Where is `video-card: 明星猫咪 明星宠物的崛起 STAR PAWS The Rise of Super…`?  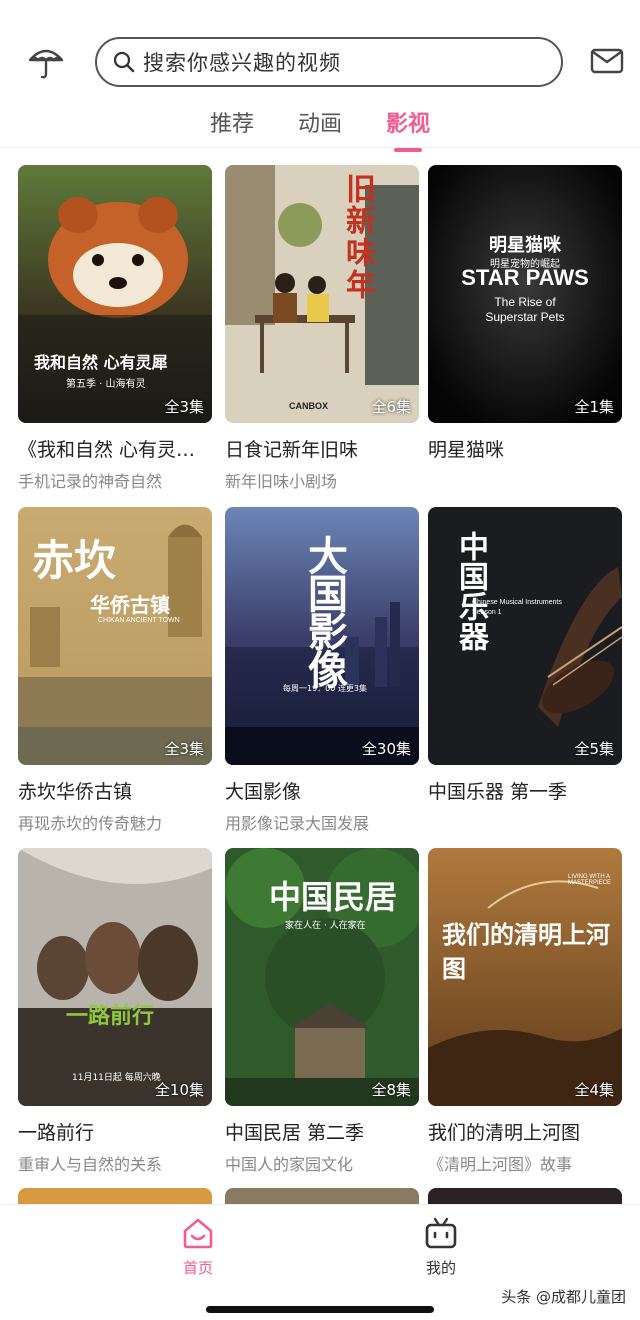 video-card: 明星猫咪 明星宠物的崛起 STAR PAWS The Rise of Super… is located at coordinates (525, 316).